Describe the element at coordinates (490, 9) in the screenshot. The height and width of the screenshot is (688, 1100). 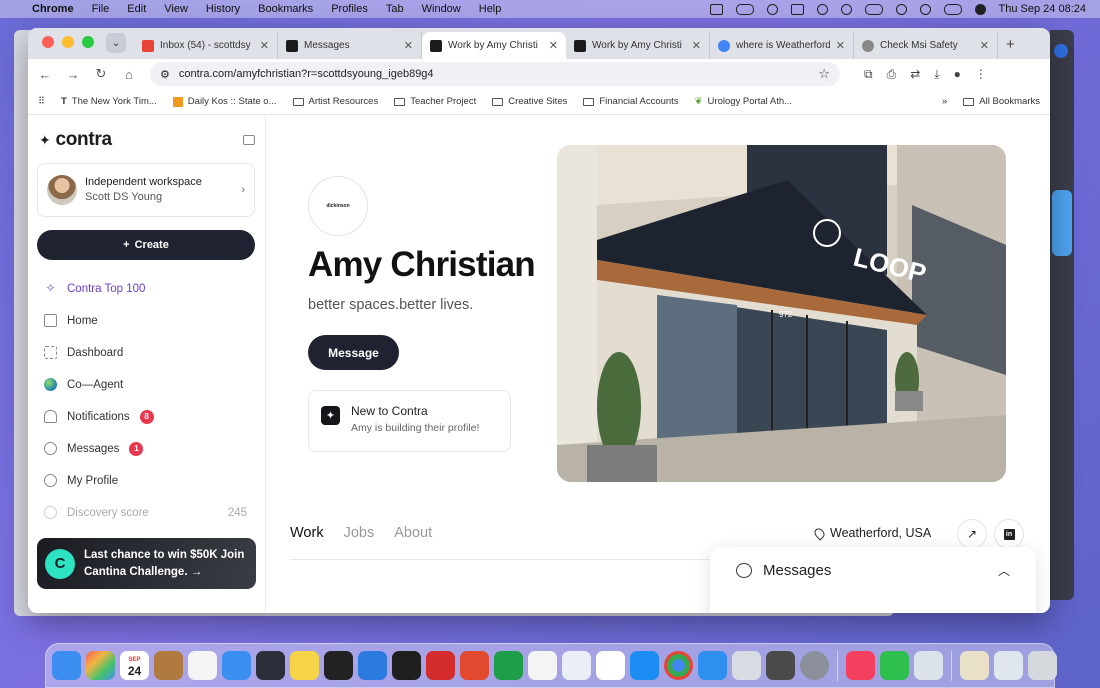
I see `menu-help: Help` at that location.